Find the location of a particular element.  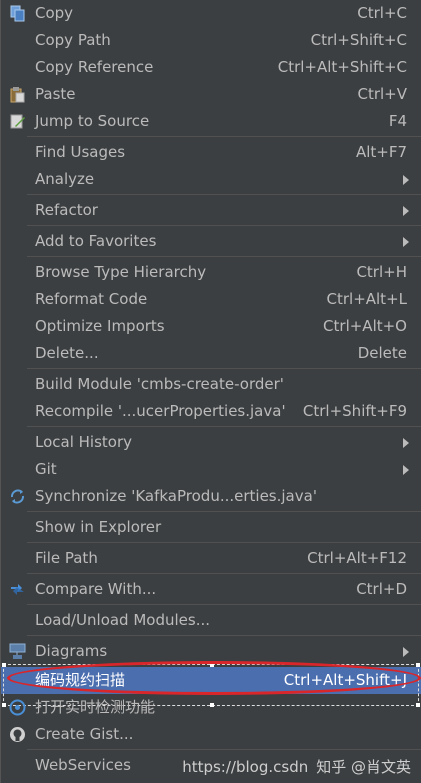

menu-item-label: Show in Explorer is located at coordinates (98, 527).